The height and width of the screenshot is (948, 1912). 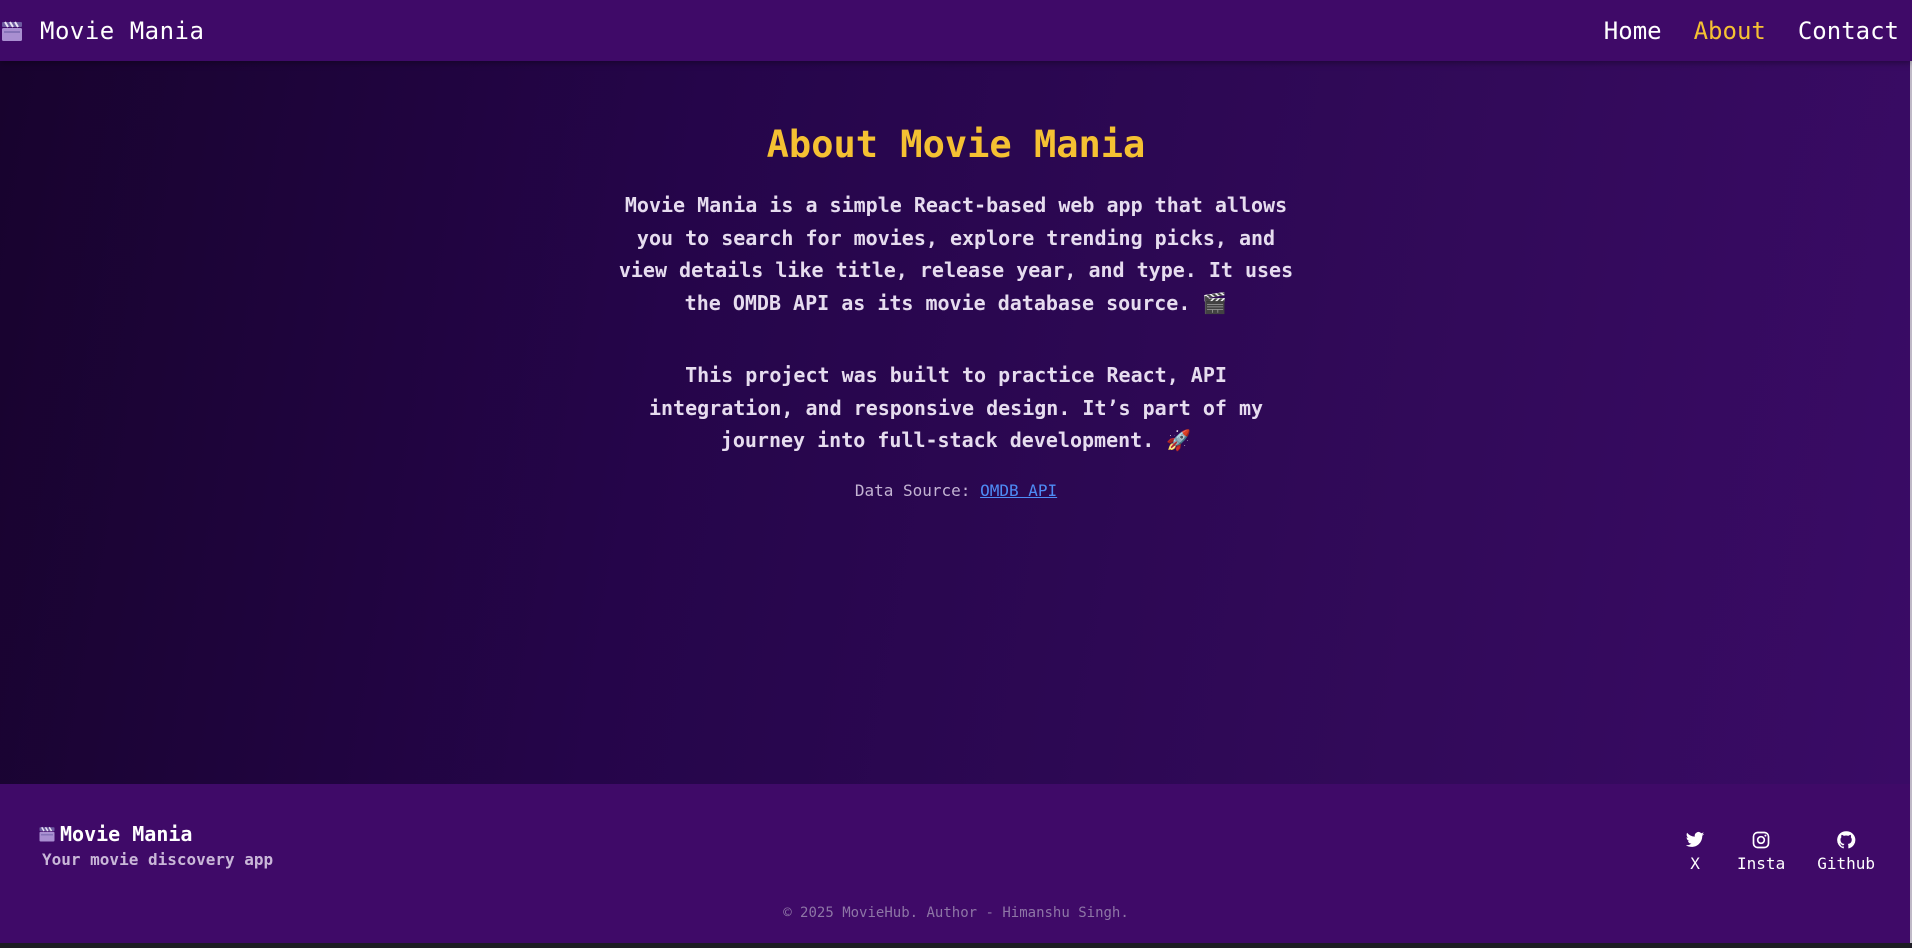 I want to click on data-source-label: Data Source:, so click(x=912, y=490).